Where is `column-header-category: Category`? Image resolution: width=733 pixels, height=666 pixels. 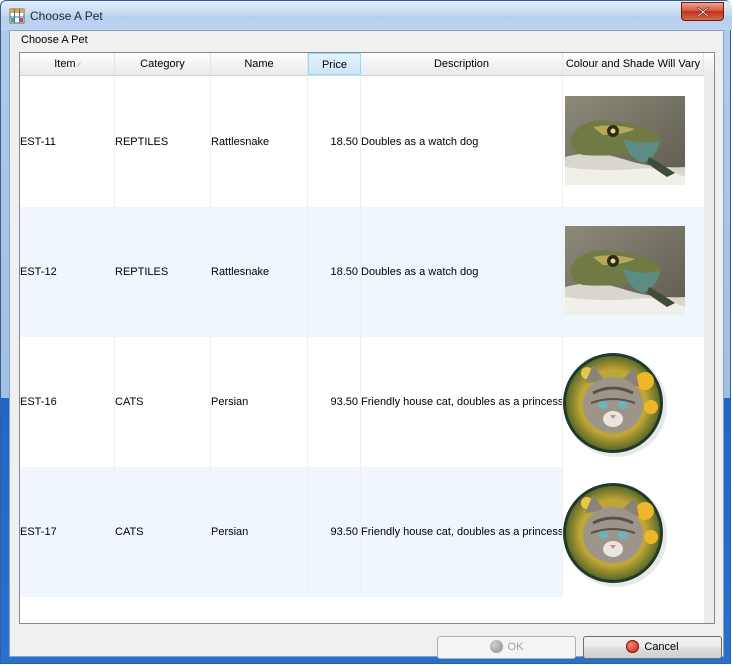 column-header-category: Category is located at coordinates (163, 64).